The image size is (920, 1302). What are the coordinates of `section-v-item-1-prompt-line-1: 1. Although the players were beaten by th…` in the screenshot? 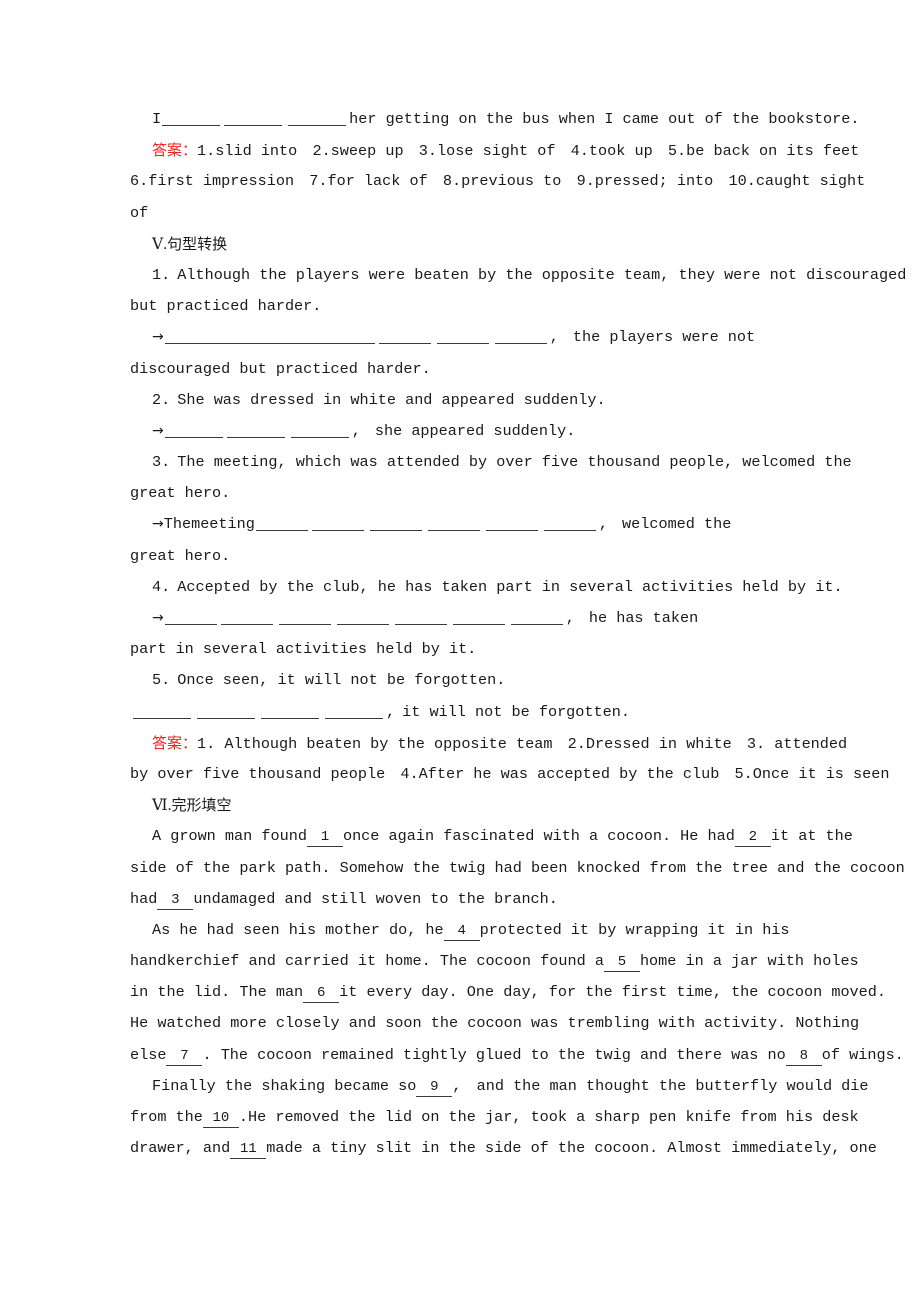 It's located at (518, 275).